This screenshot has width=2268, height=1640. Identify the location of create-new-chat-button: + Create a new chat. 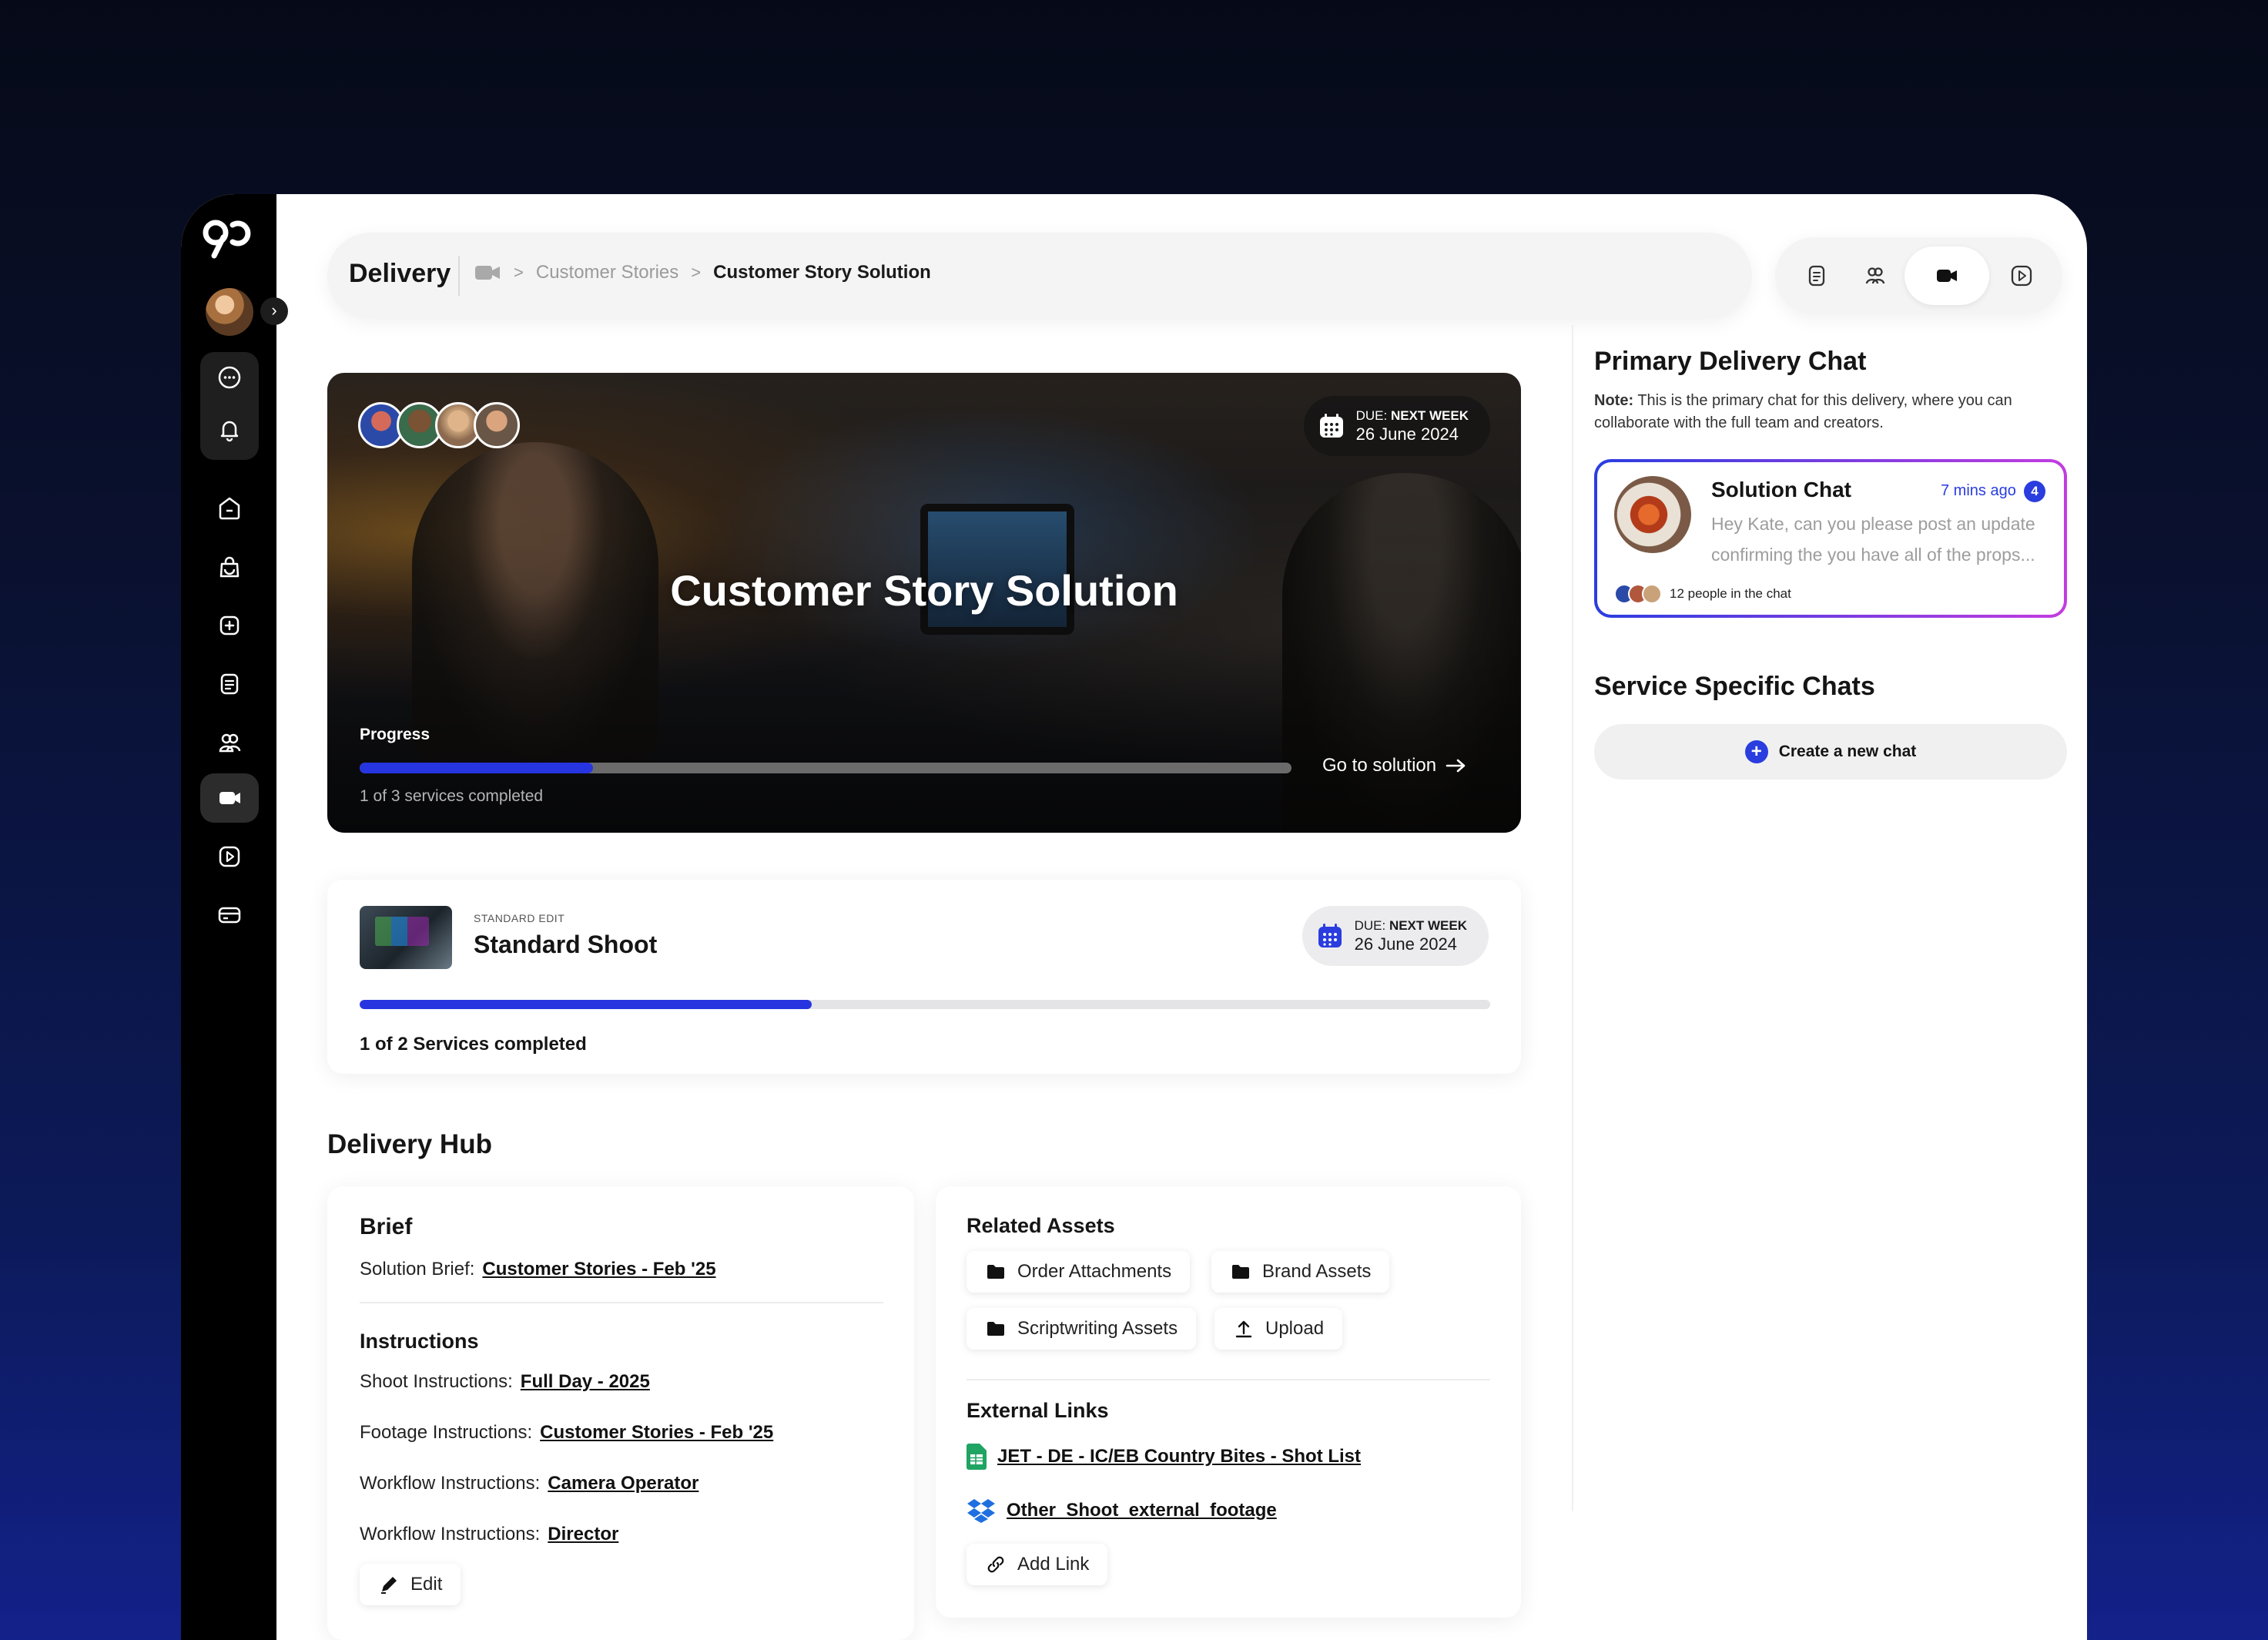
(1830, 752).